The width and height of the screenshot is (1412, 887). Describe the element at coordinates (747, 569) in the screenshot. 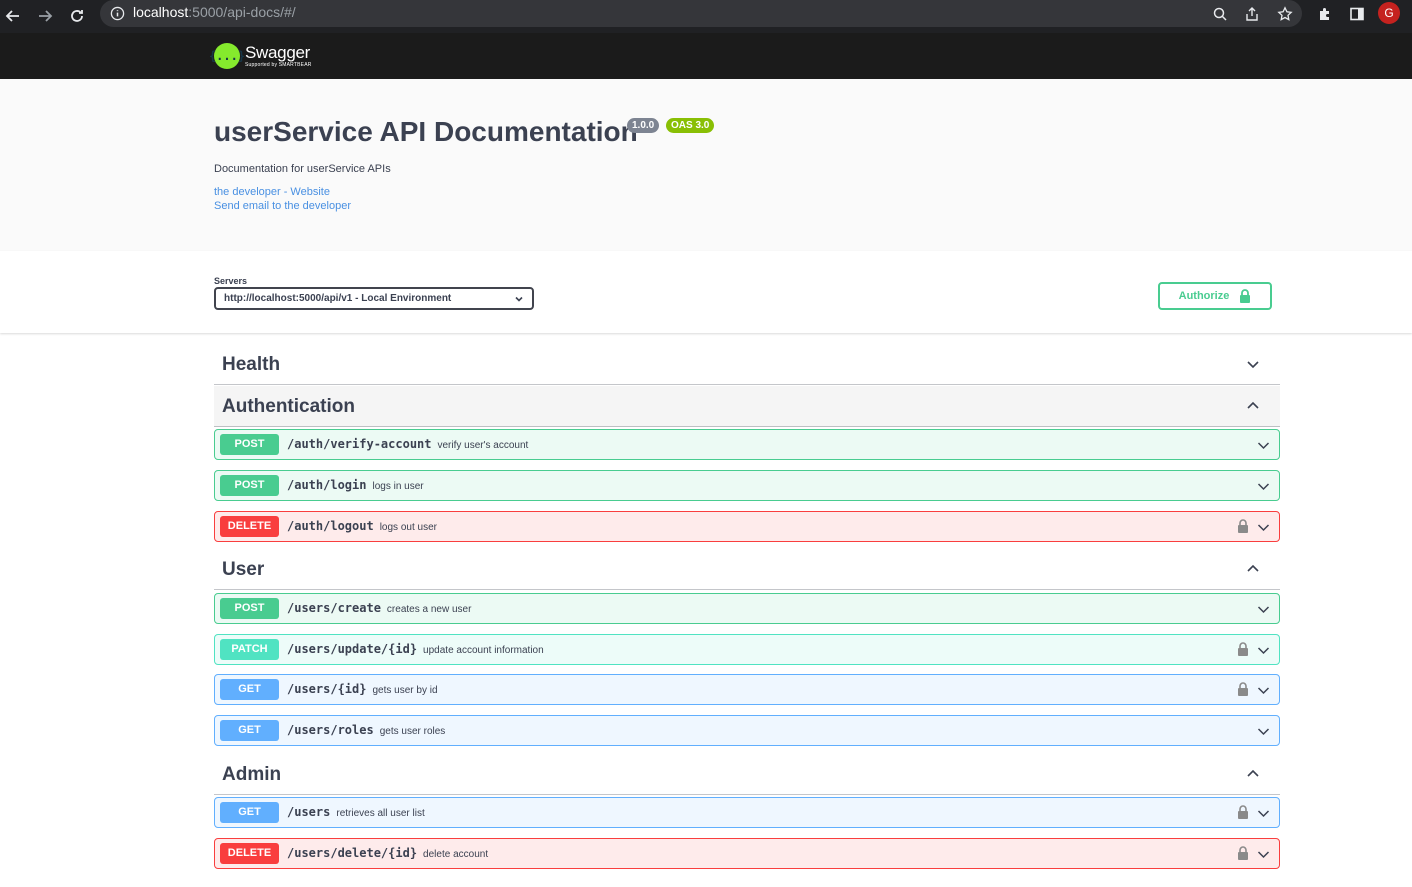

I see `tag-user: User` at that location.